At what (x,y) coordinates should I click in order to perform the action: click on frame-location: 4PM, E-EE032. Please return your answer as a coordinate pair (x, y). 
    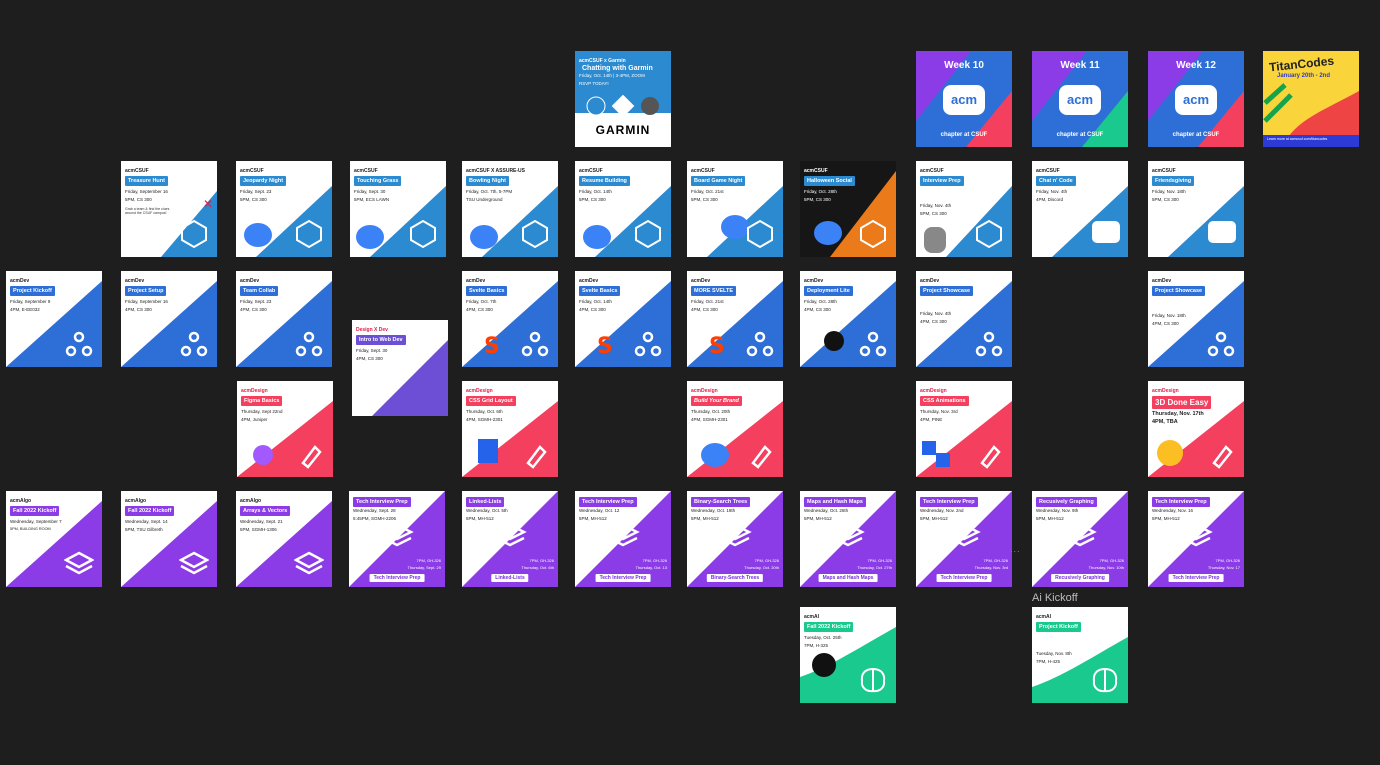
    Looking at the image, I should click on (25, 309).